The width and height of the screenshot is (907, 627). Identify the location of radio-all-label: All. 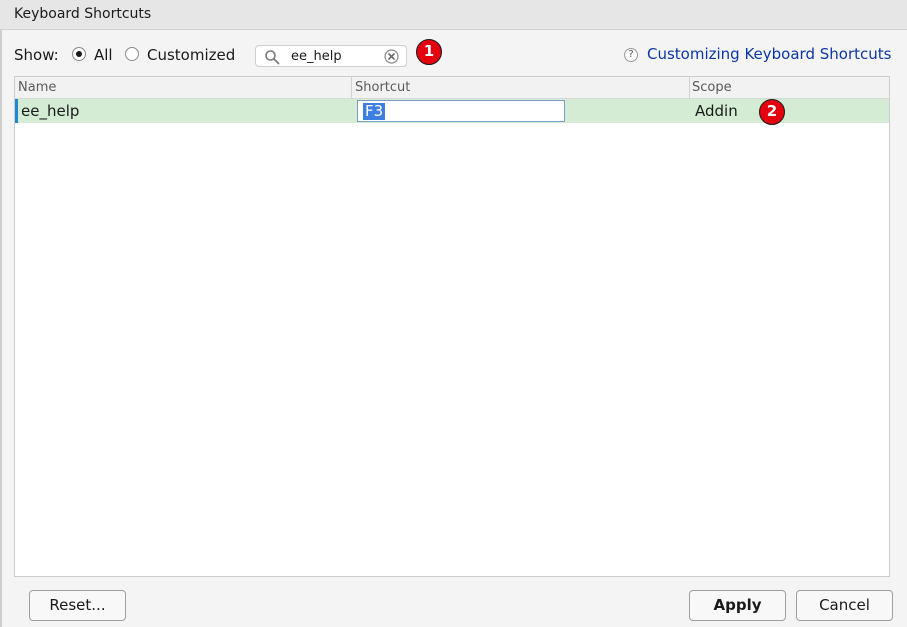
(103, 55).